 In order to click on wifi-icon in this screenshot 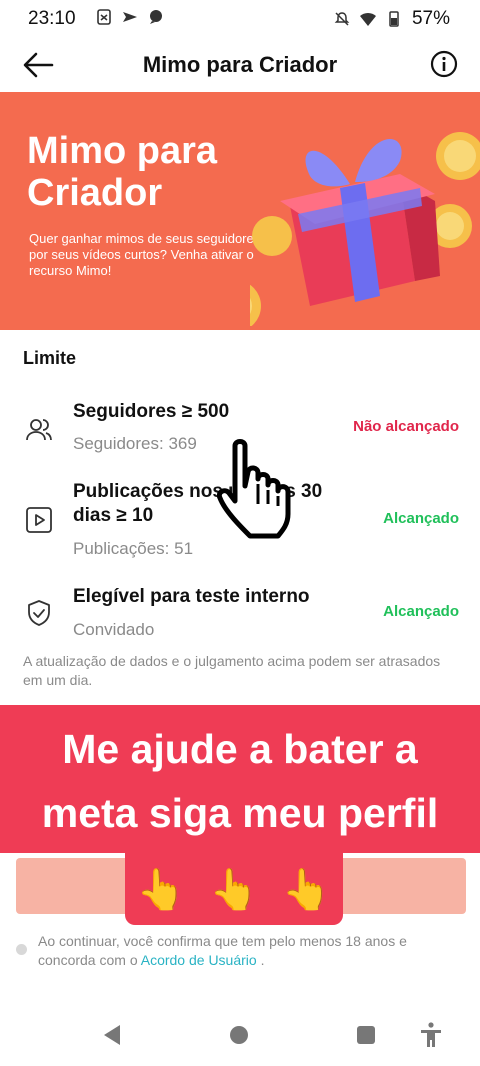, I will do `click(367, 19)`.